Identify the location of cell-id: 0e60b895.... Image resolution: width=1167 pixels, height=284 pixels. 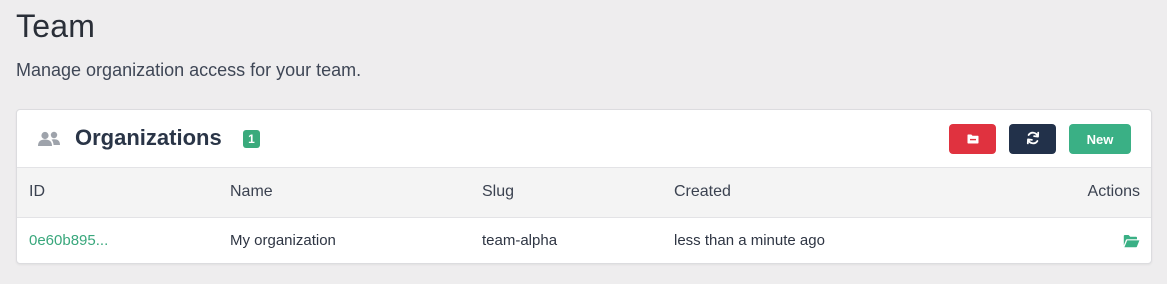
(123, 240).